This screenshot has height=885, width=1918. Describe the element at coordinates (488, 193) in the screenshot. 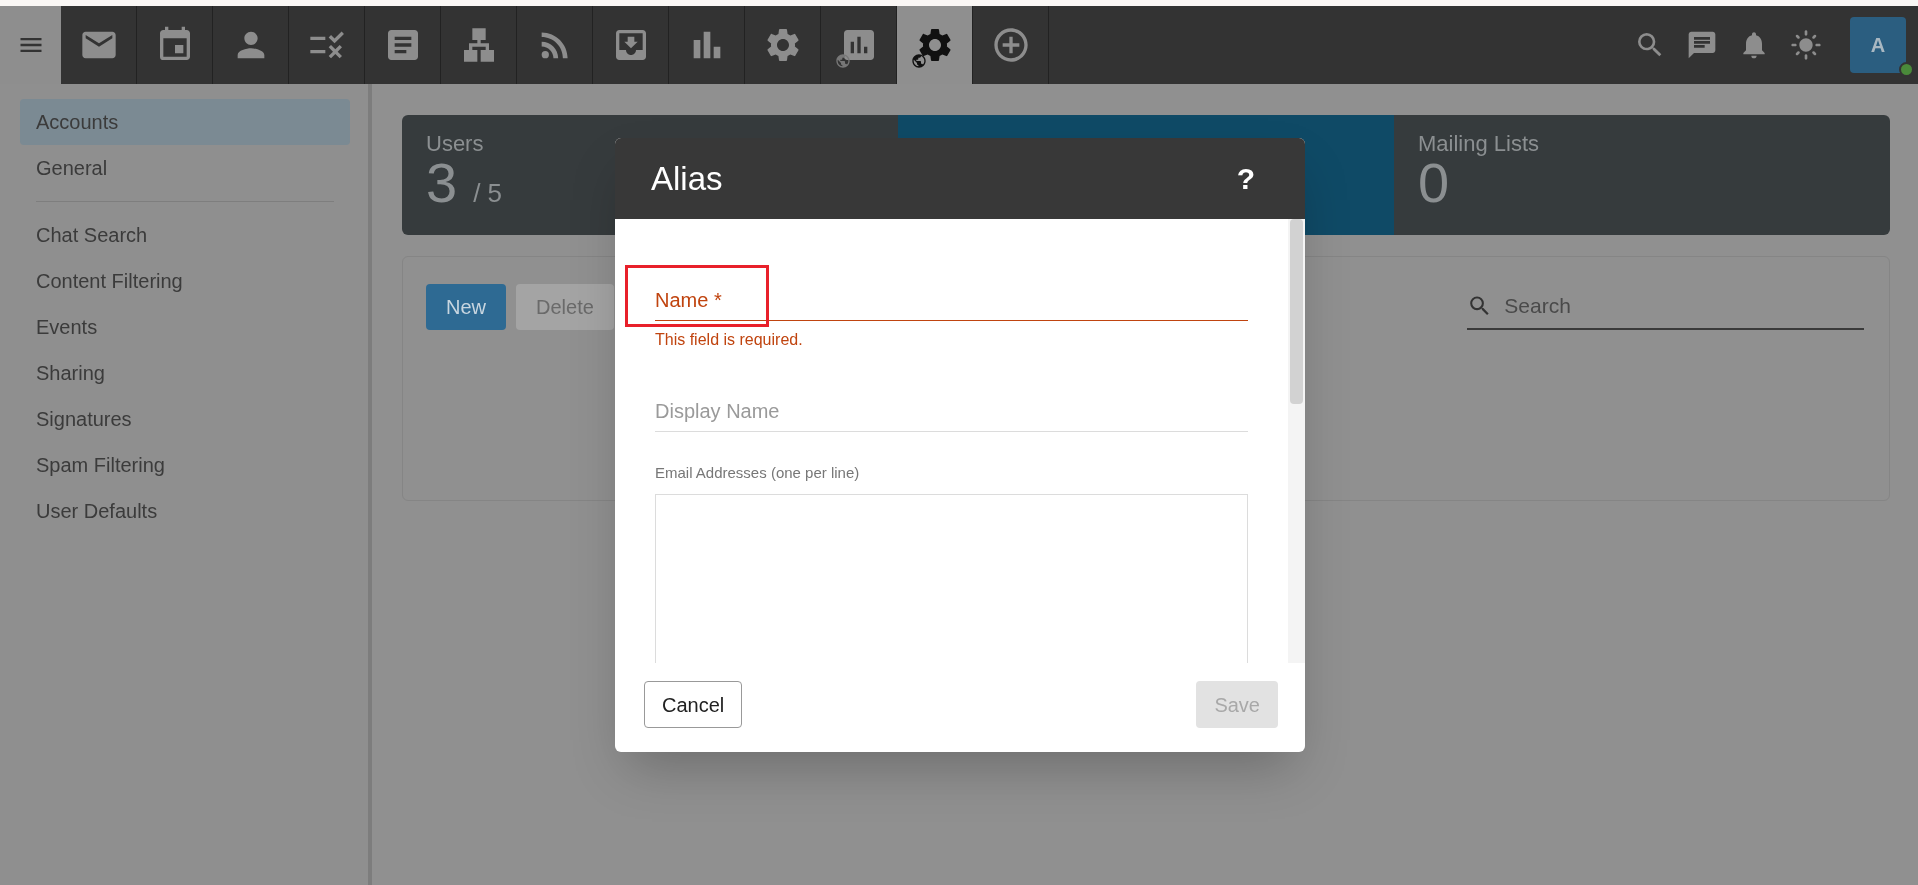

I see `stat-limit: / 5` at that location.